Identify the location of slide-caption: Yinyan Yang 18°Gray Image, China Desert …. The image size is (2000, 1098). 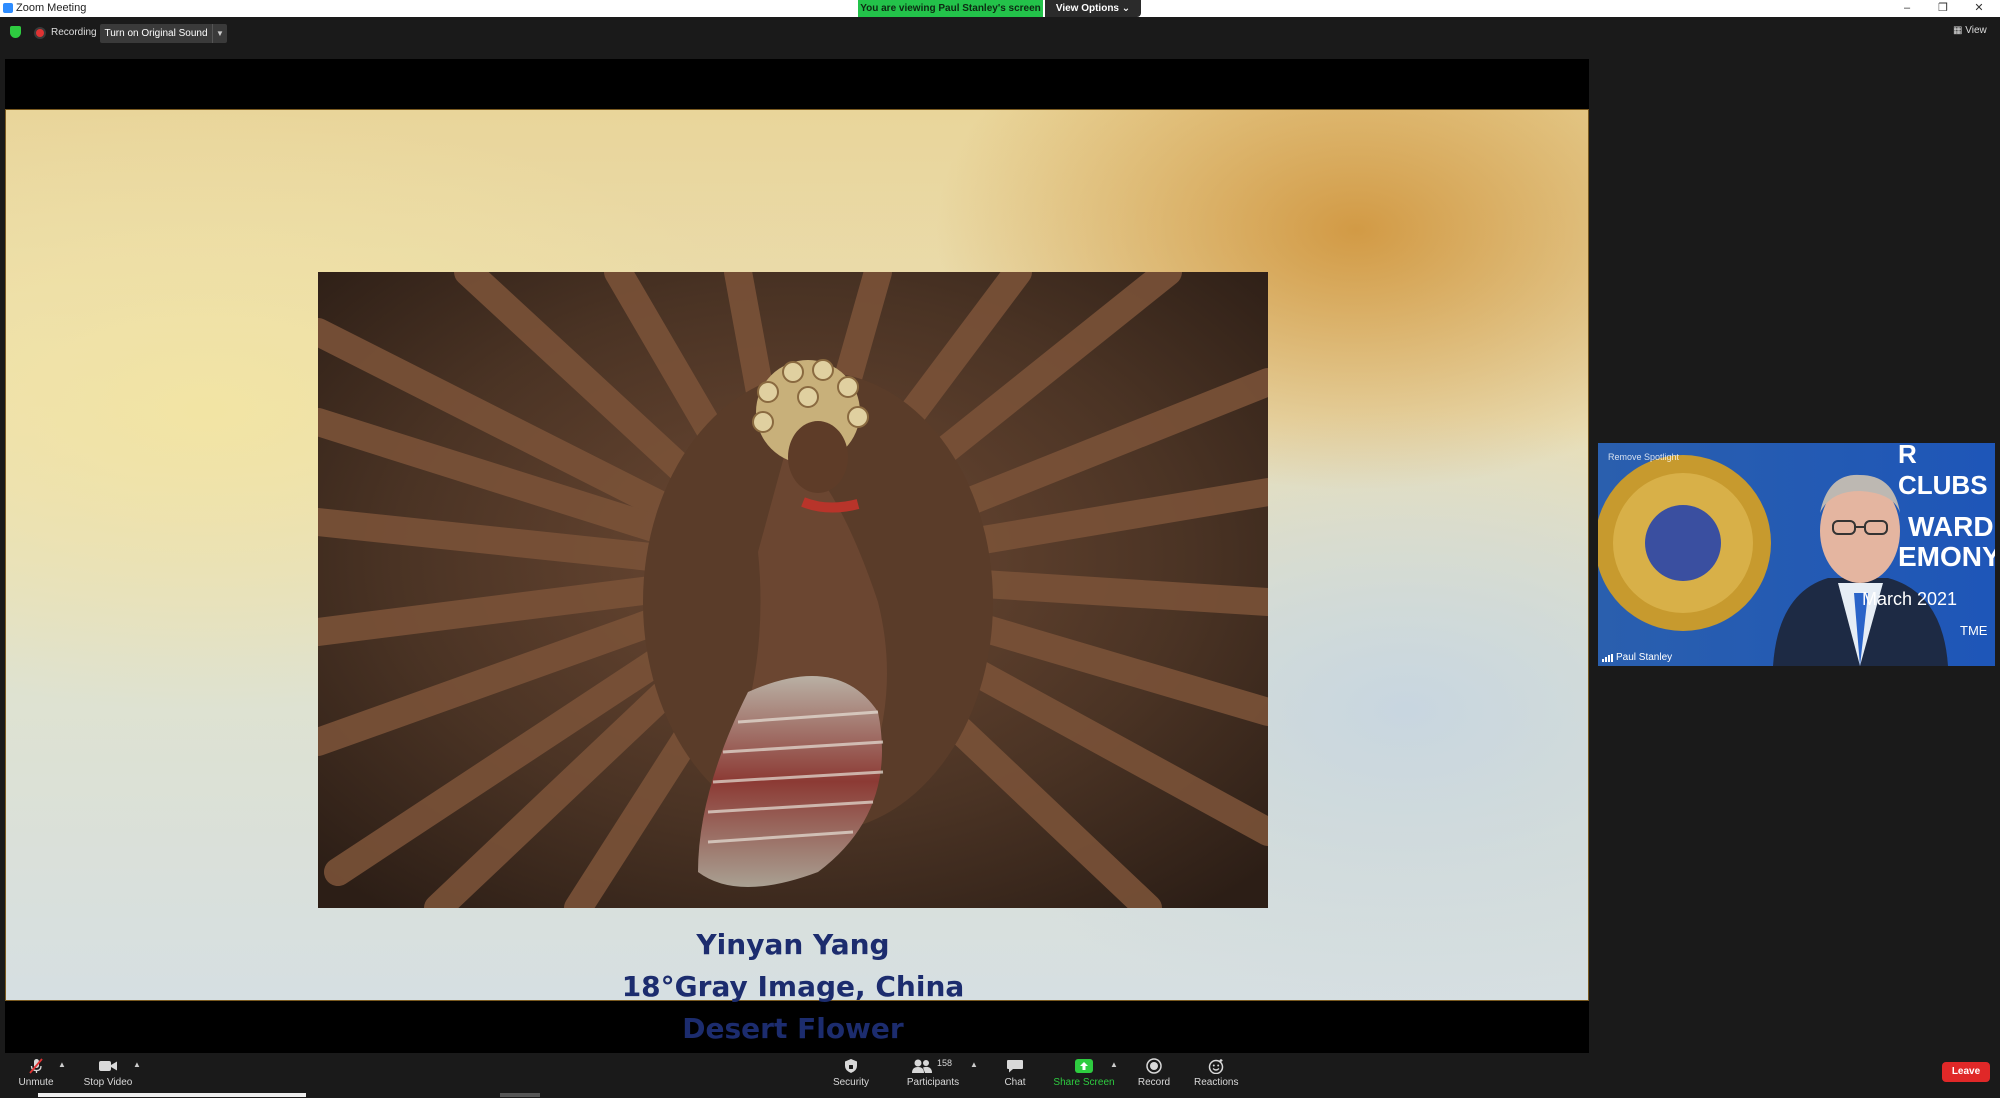
(793, 987).